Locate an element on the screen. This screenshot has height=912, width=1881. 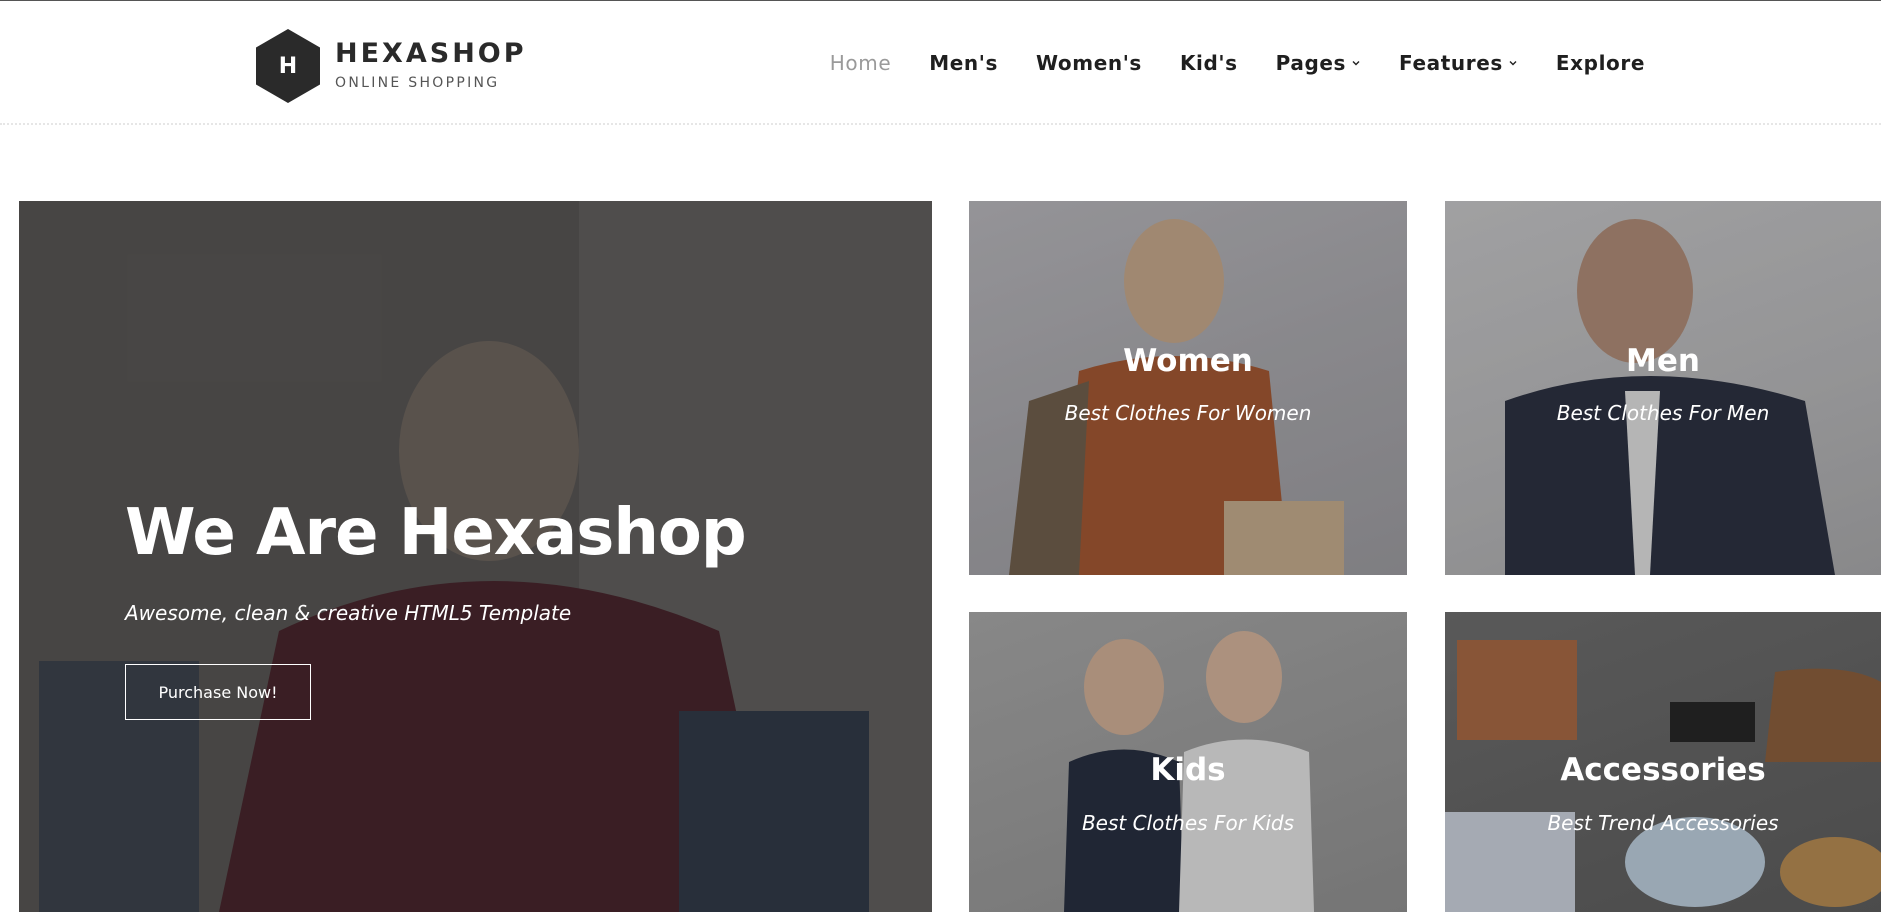
category-card-women: Women Best Clothes For Women is located at coordinates (1188, 388).